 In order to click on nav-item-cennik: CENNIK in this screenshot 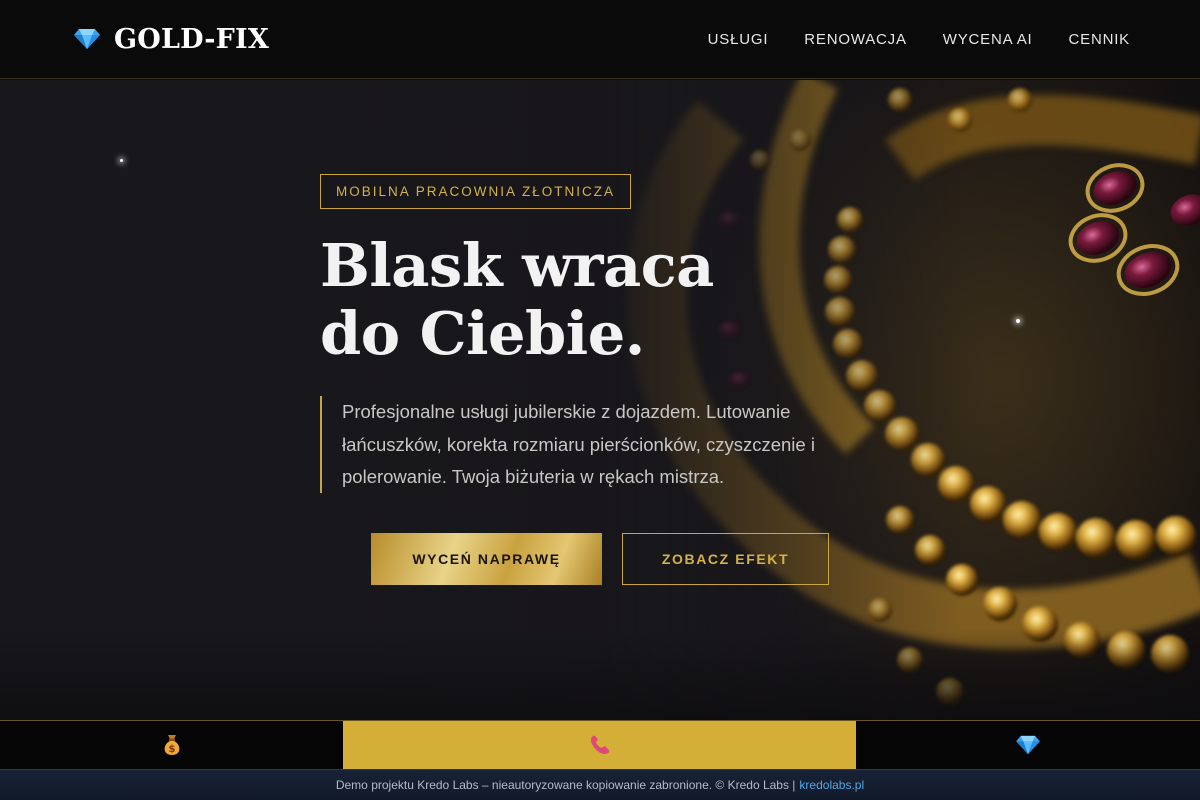, I will do `click(1099, 39)`.